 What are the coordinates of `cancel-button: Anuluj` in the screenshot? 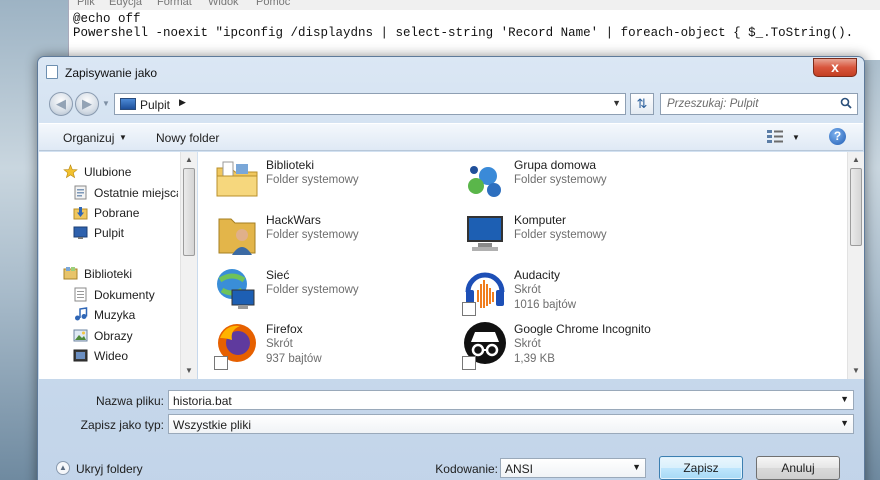 It's located at (798, 468).